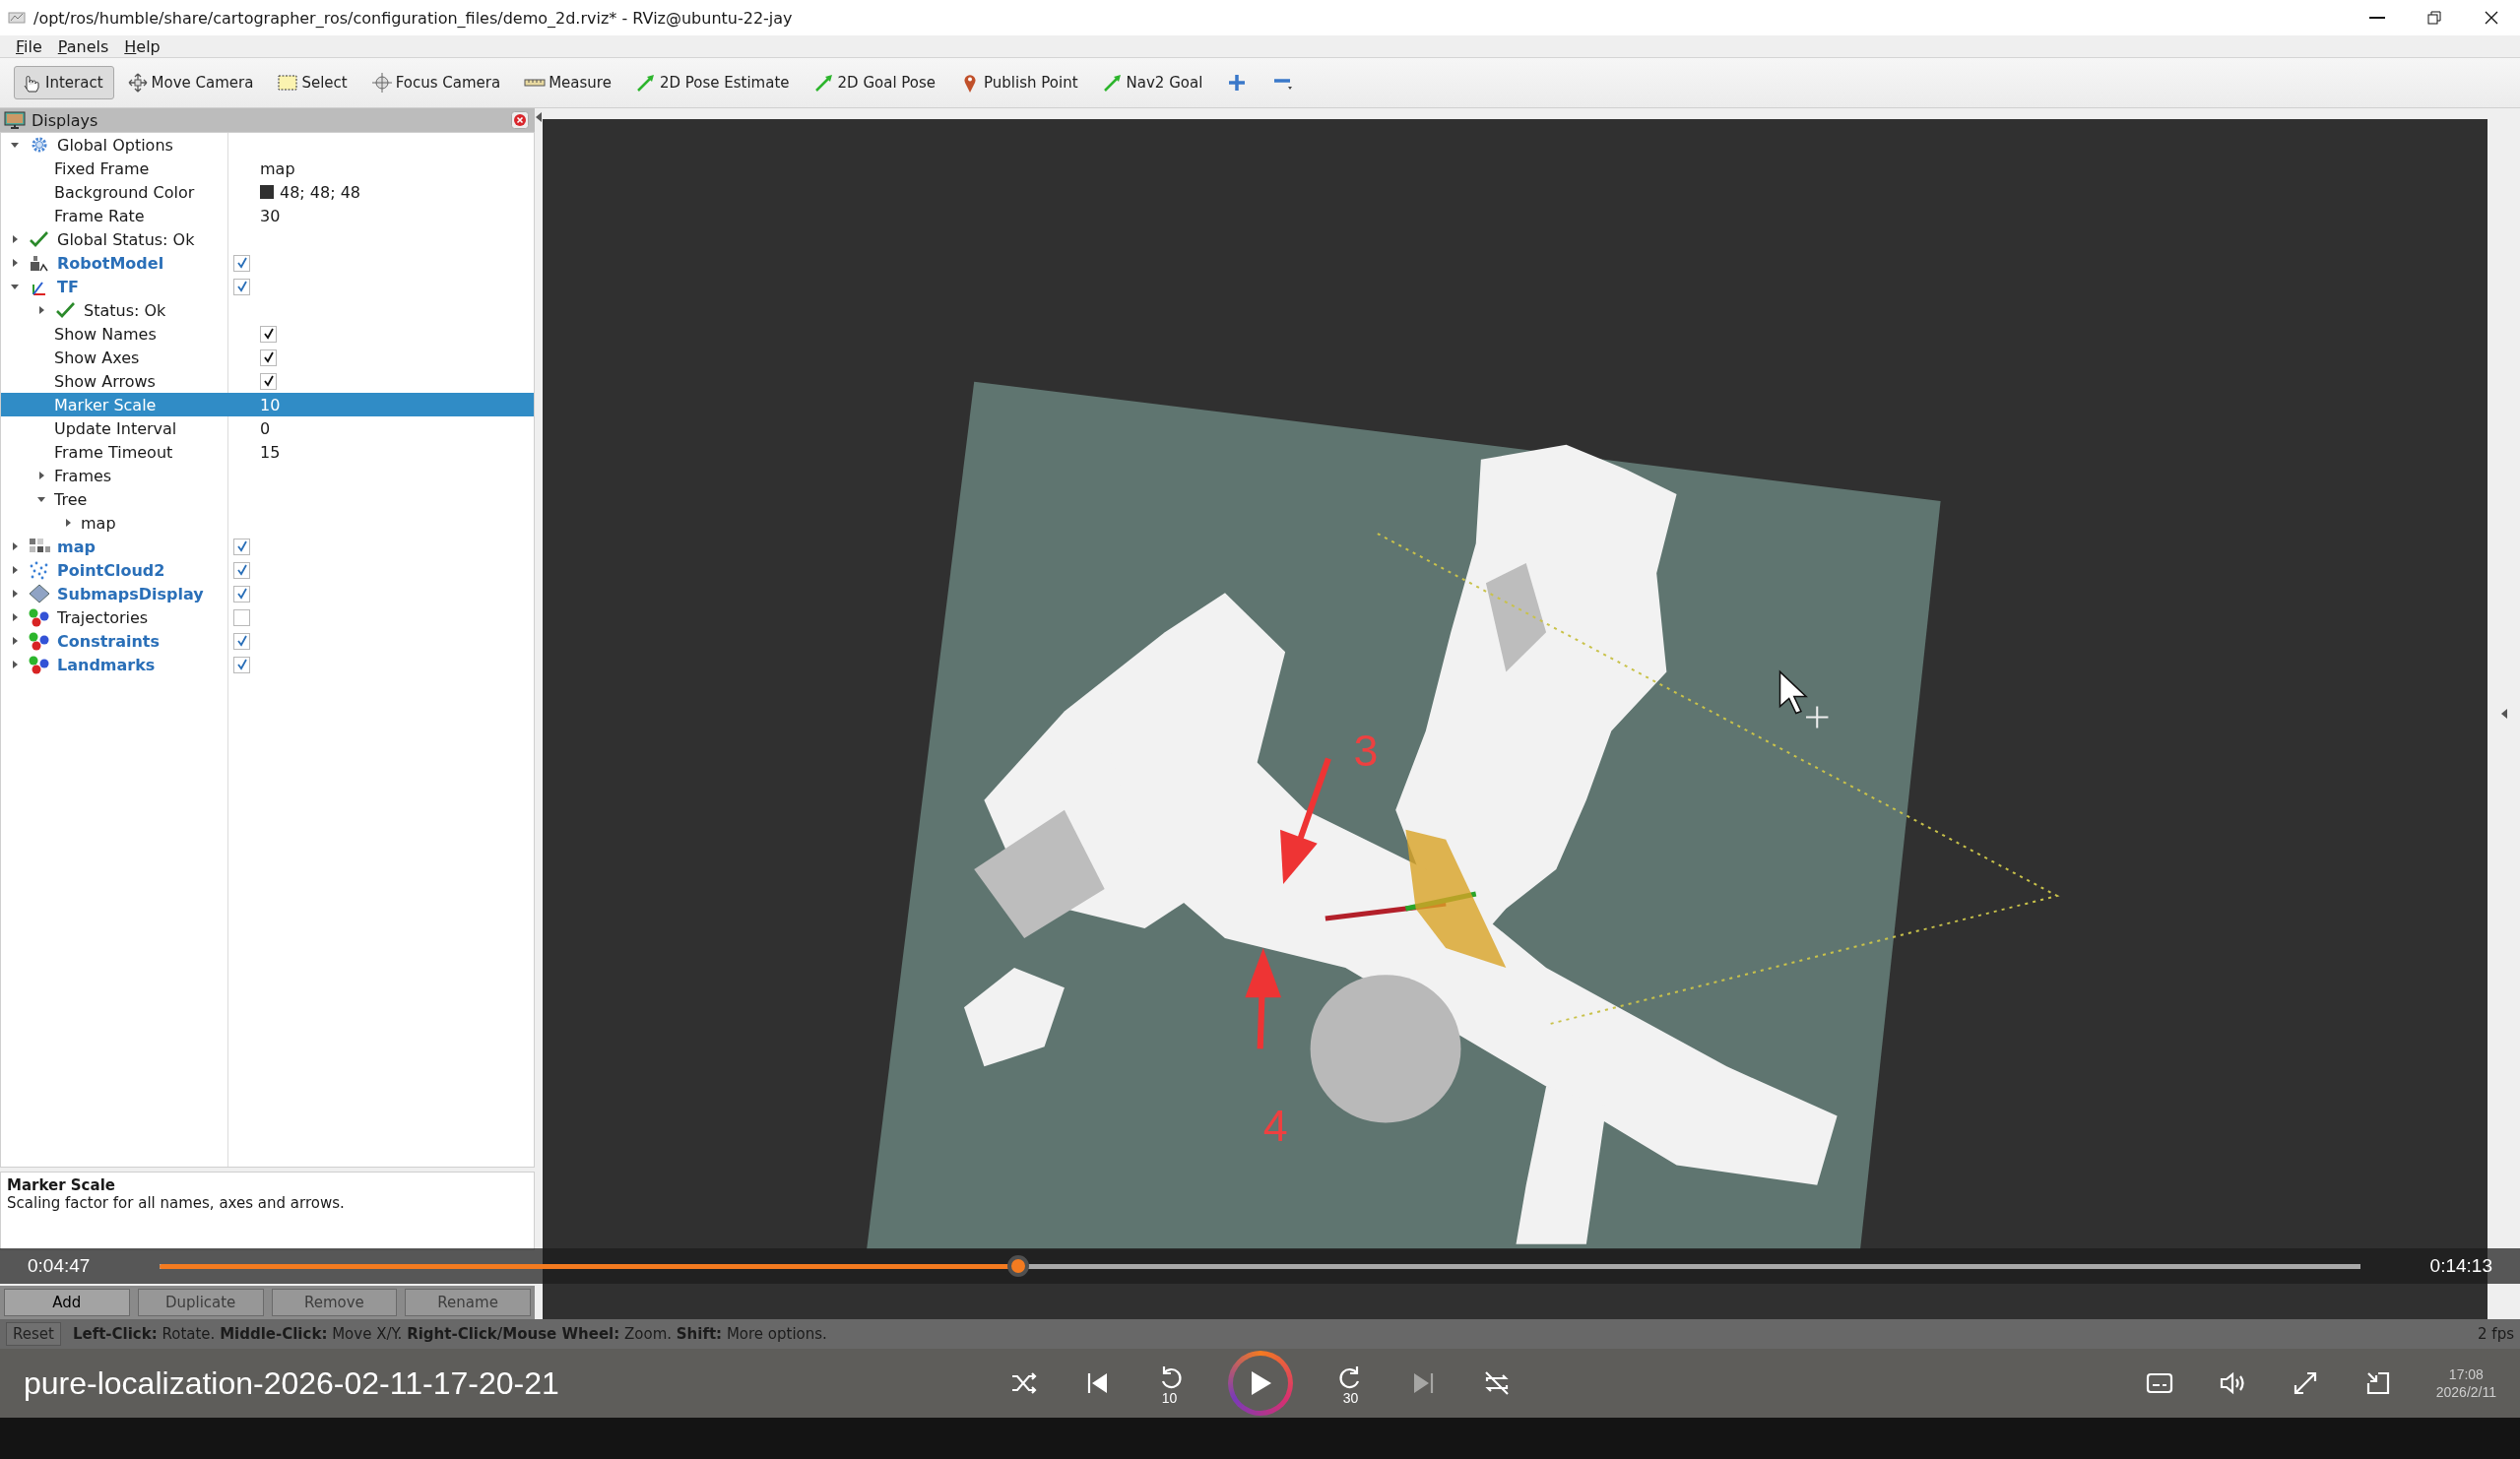 The image size is (2520, 1459). I want to click on tree-label: Landmarks, so click(106, 664).